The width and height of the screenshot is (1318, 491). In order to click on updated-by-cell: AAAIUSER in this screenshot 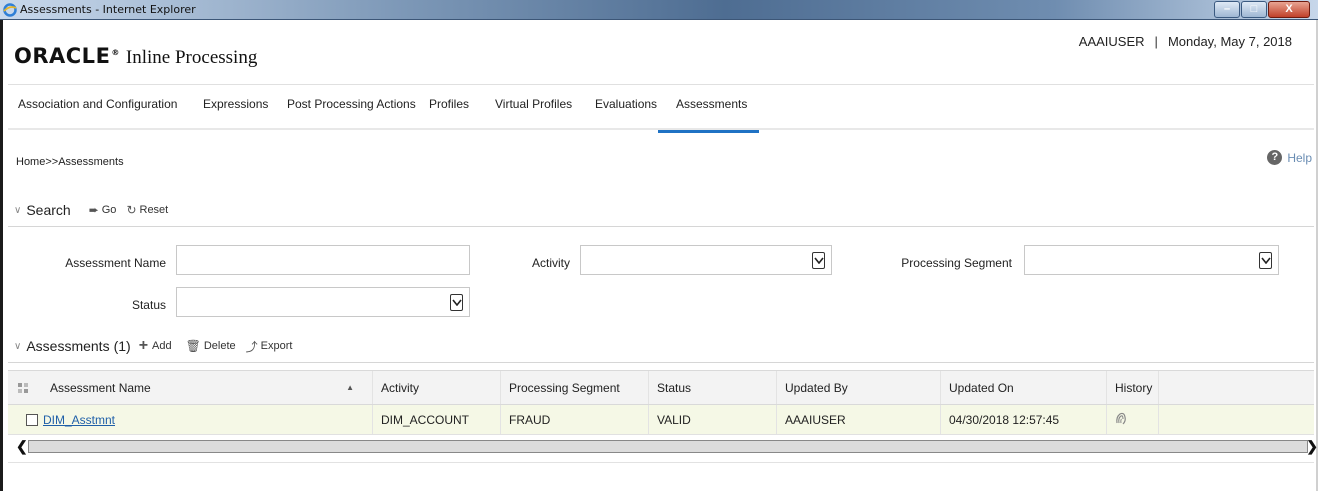, I will do `click(858, 419)`.